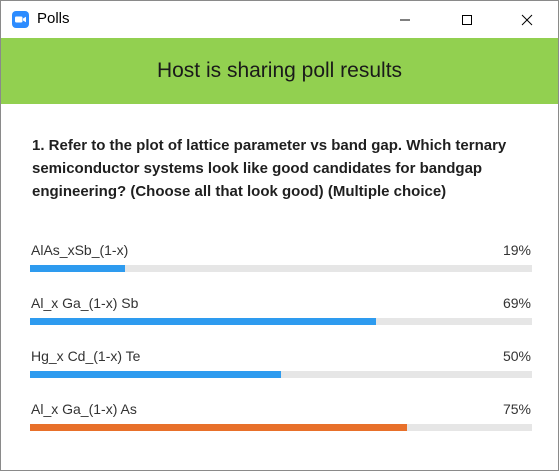 This screenshot has height=471, width=559. I want to click on poll-option: Al_x Ga_(1-x) Sb 69%, so click(281, 315).